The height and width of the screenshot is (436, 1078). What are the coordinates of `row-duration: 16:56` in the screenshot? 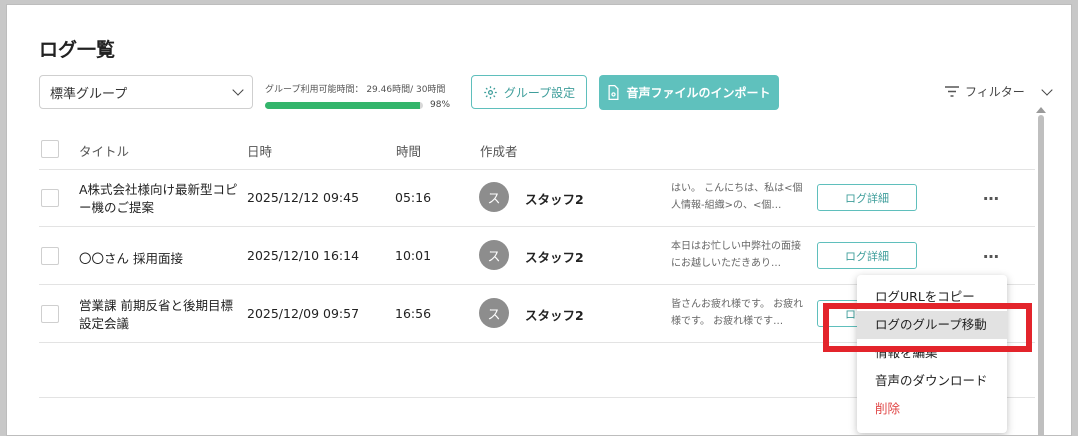 It's located at (413, 313).